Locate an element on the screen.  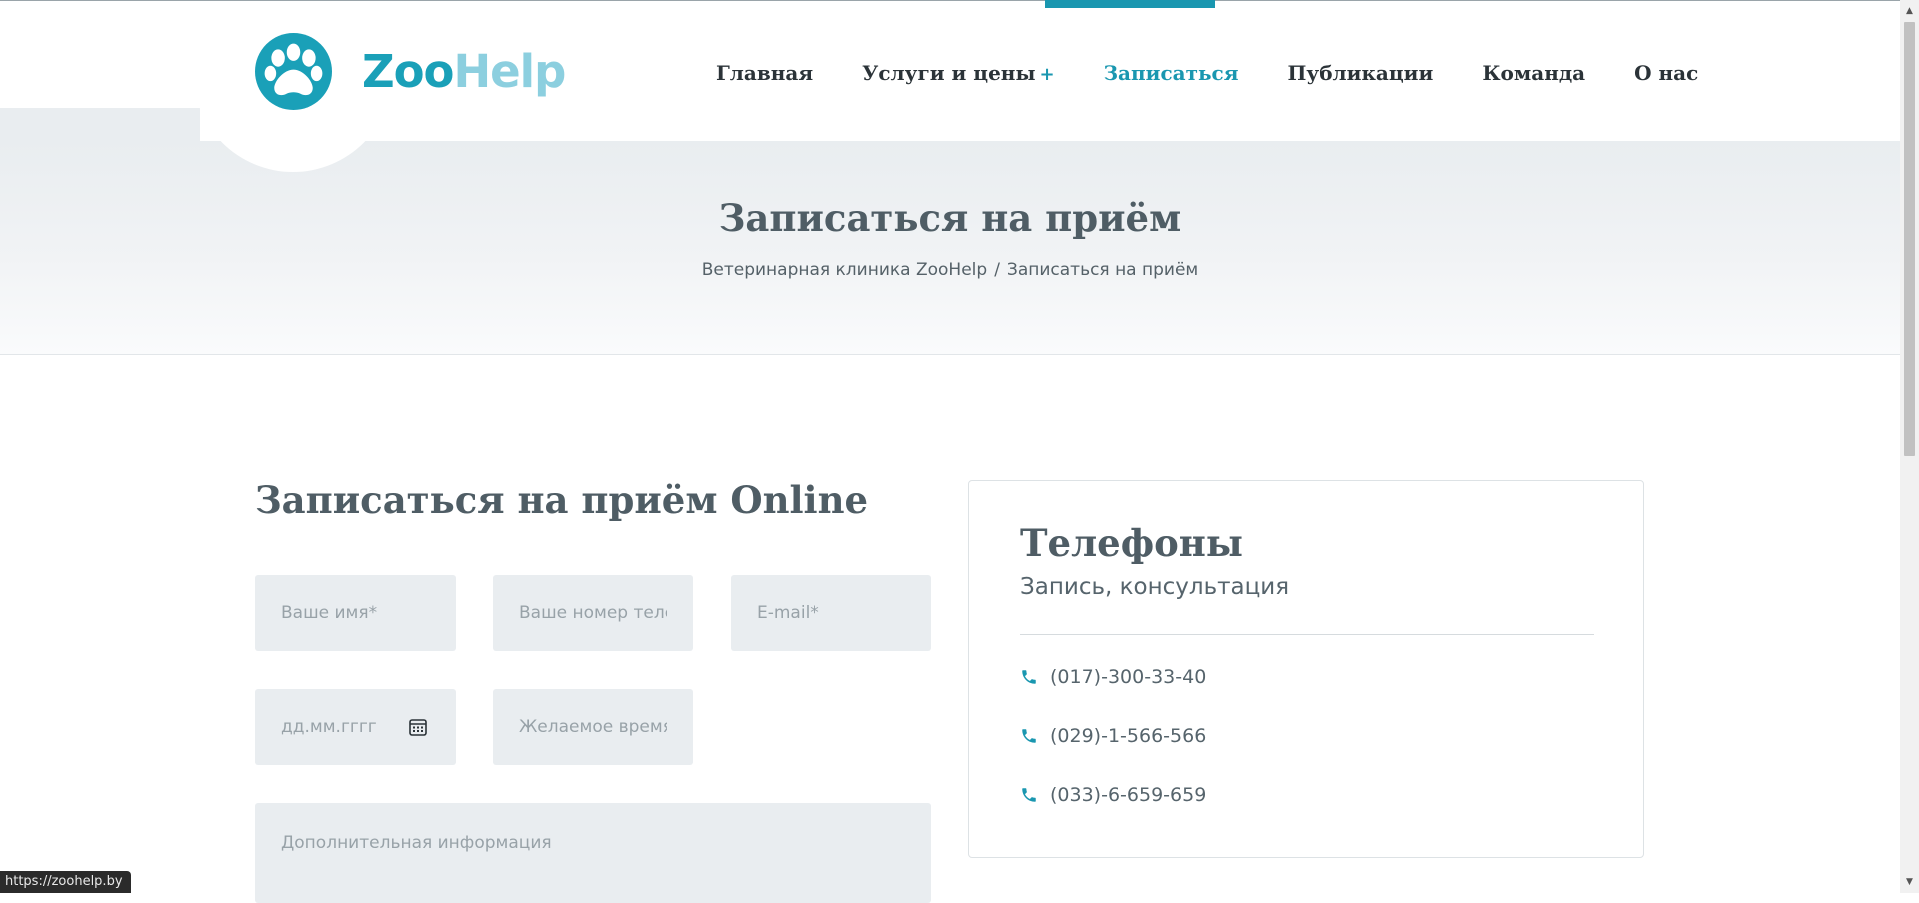
phone-field is located at coordinates (593, 613).